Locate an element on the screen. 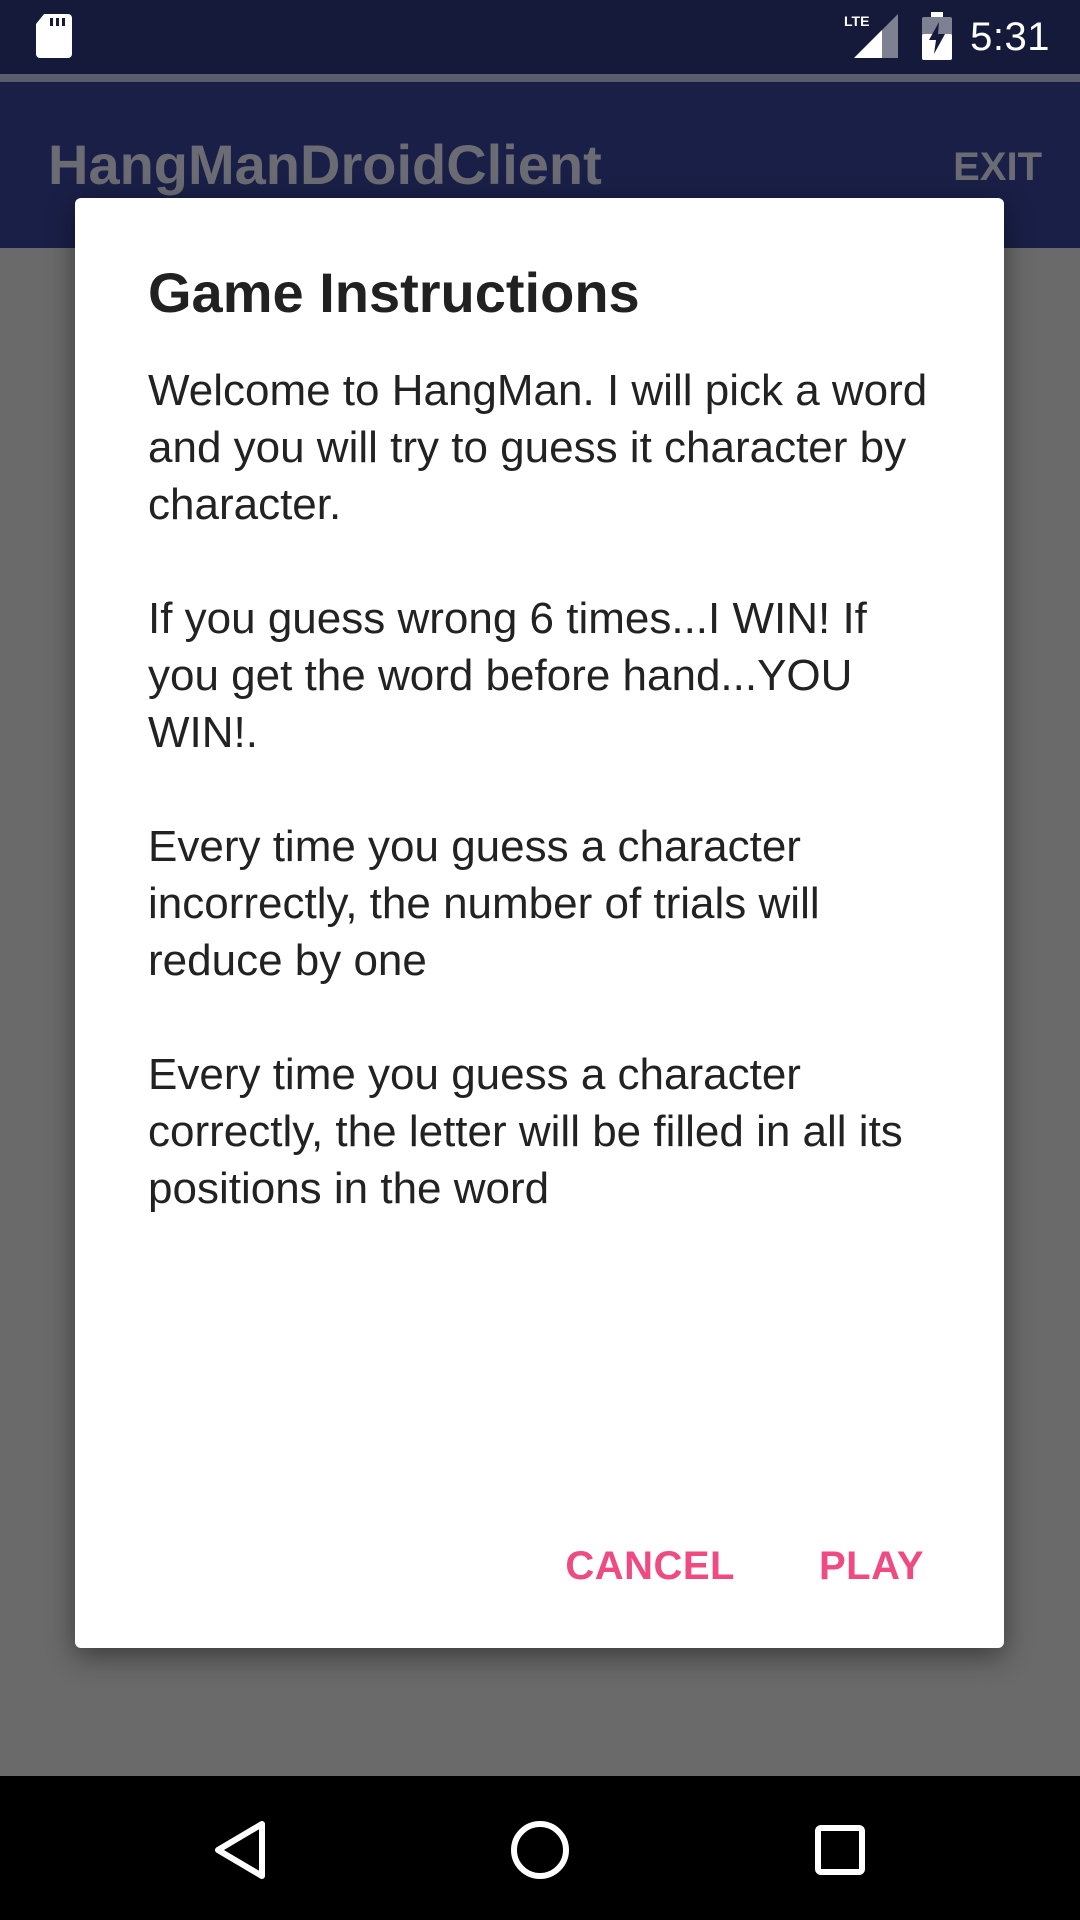 The width and height of the screenshot is (1080, 1920). recents-icon is located at coordinates (840, 1850).